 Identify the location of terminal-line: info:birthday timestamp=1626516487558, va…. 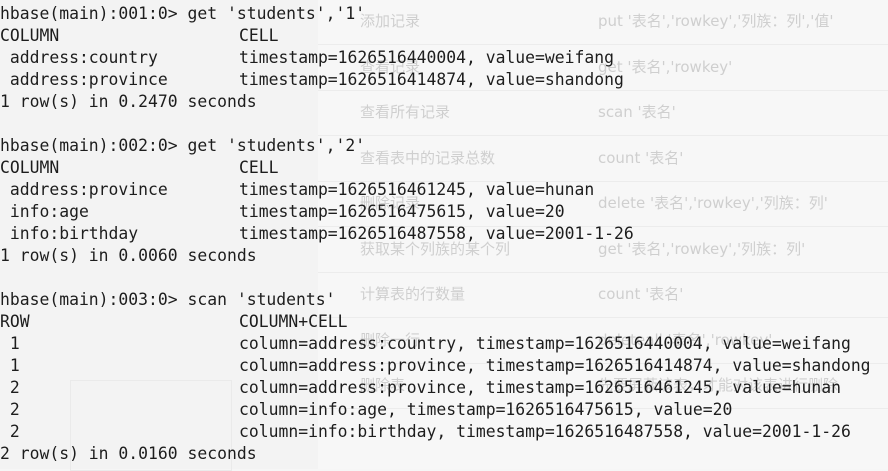
(444, 234).